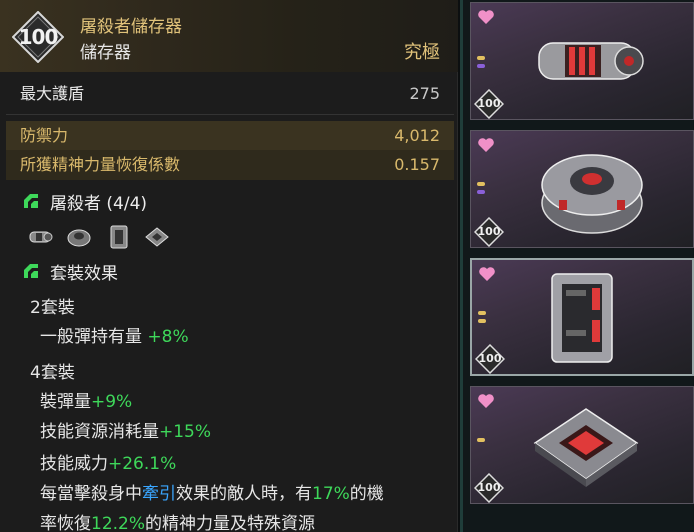  What do you see at coordinates (185, 432) in the screenshot?
I see `bonus-value: +15%` at bounding box center [185, 432].